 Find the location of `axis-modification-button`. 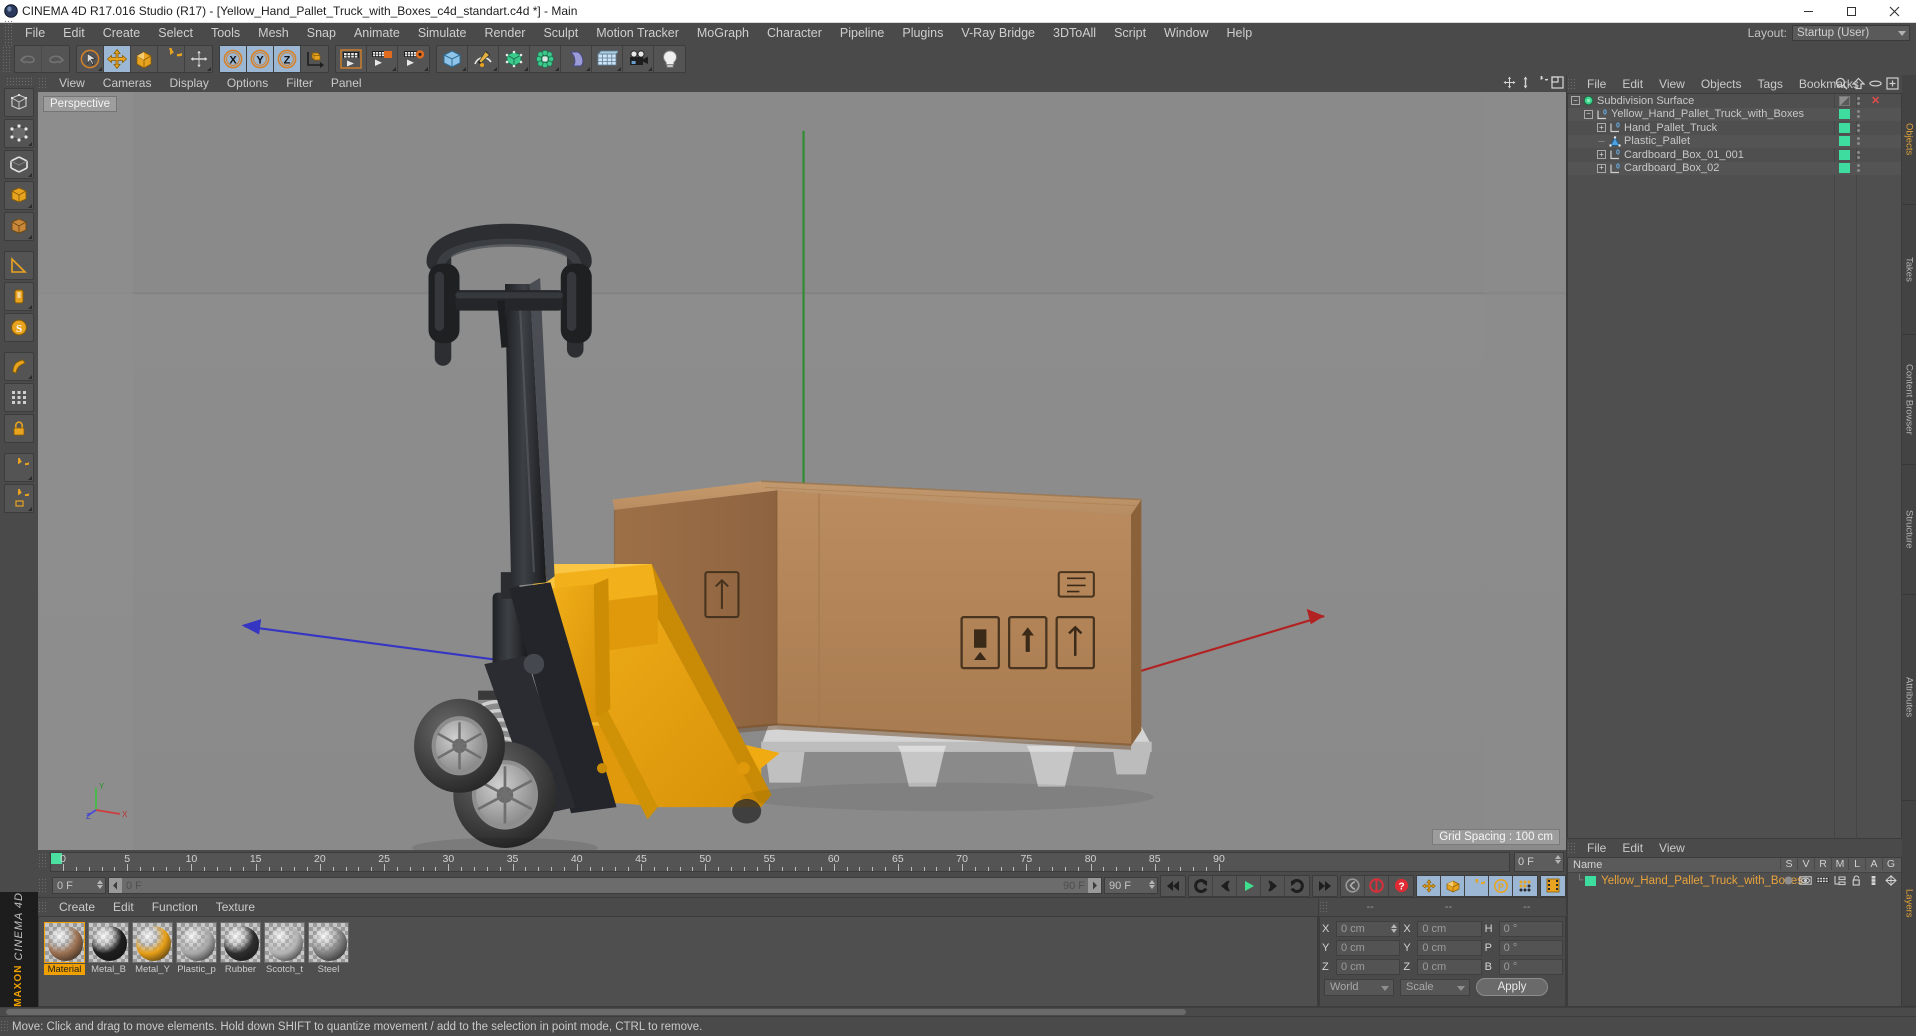

axis-modification-button is located at coordinates (19, 296).